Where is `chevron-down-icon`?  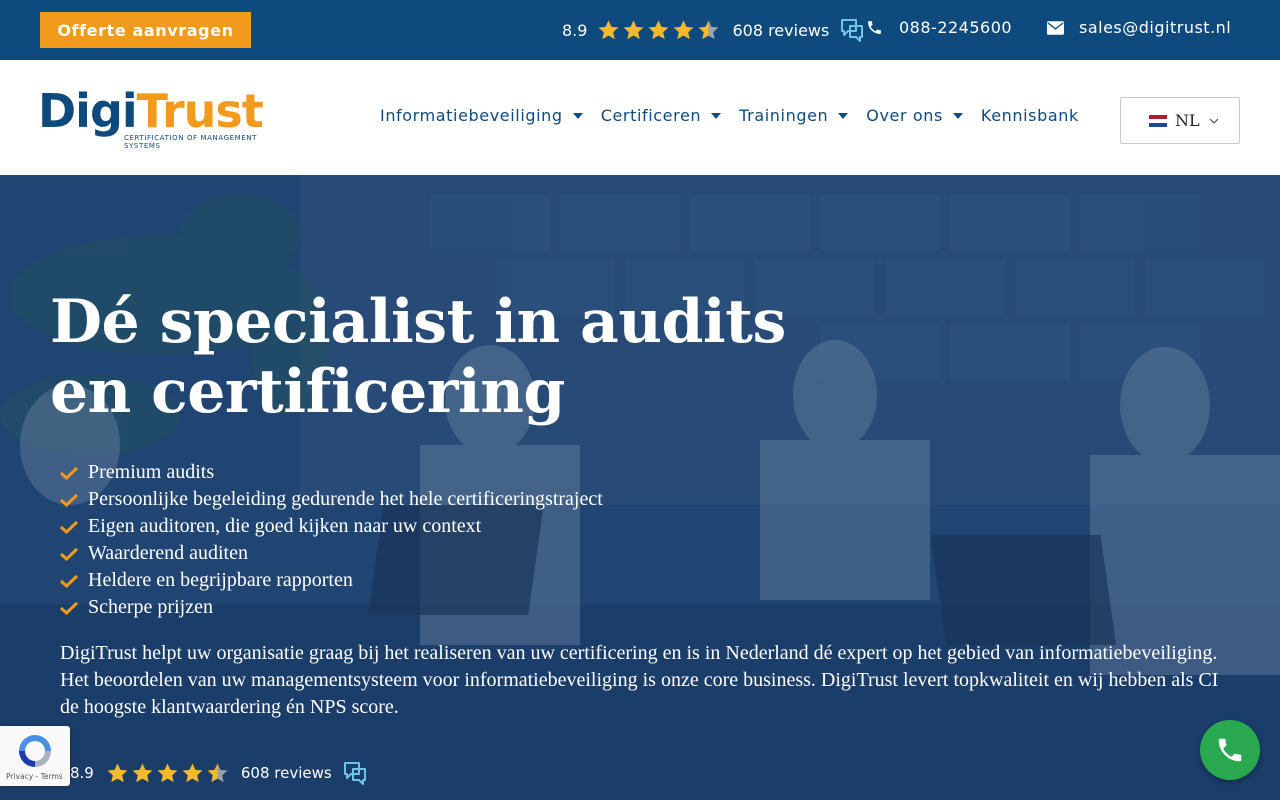 chevron-down-icon is located at coordinates (1214, 121).